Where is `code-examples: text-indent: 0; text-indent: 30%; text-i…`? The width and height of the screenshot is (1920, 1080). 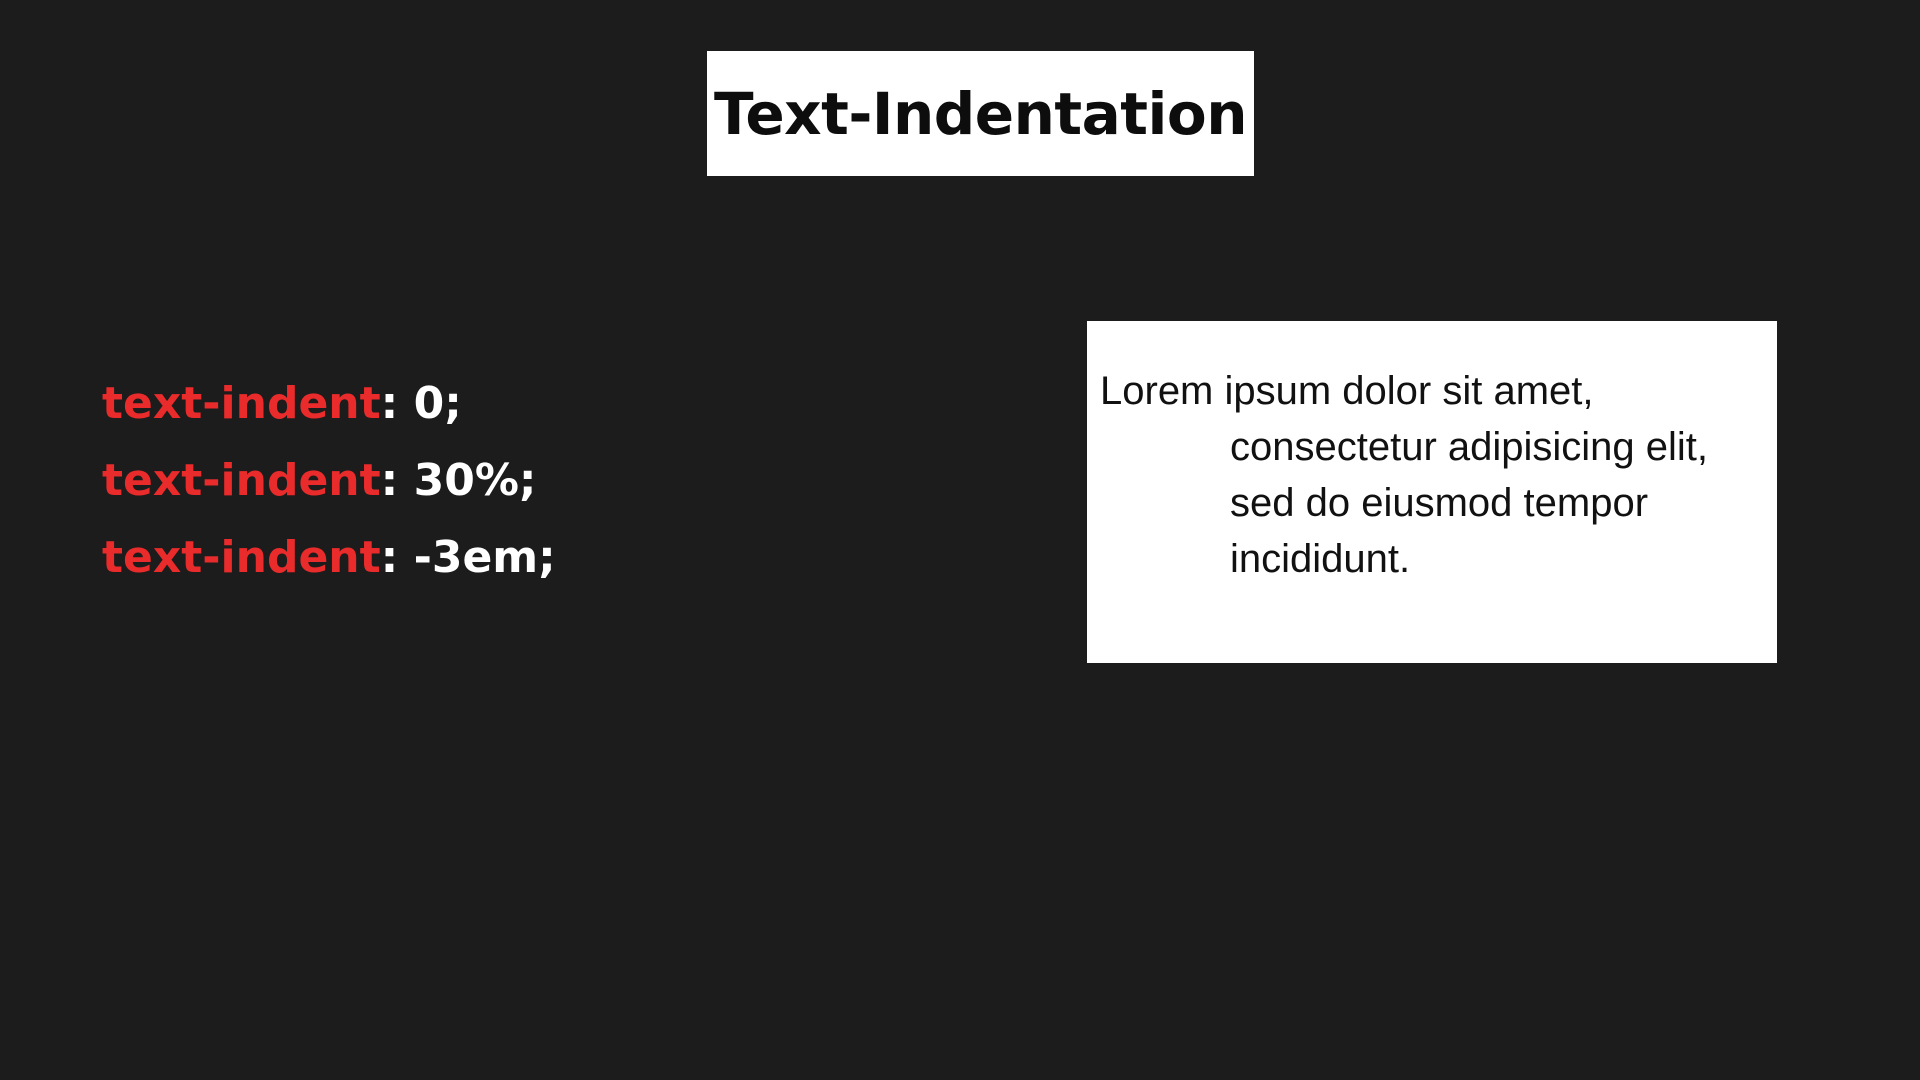
code-examples: text-indent: 0; text-indent: 30%; text-i… is located at coordinates (452, 480).